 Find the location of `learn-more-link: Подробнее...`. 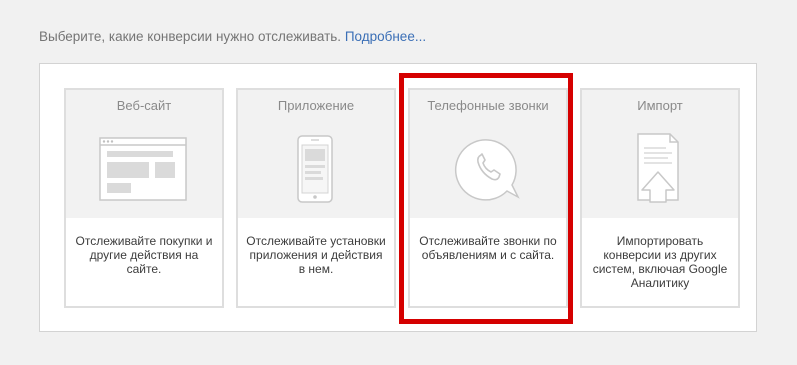

learn-more-link: Подробнее... is located at coordinates (385, 36).